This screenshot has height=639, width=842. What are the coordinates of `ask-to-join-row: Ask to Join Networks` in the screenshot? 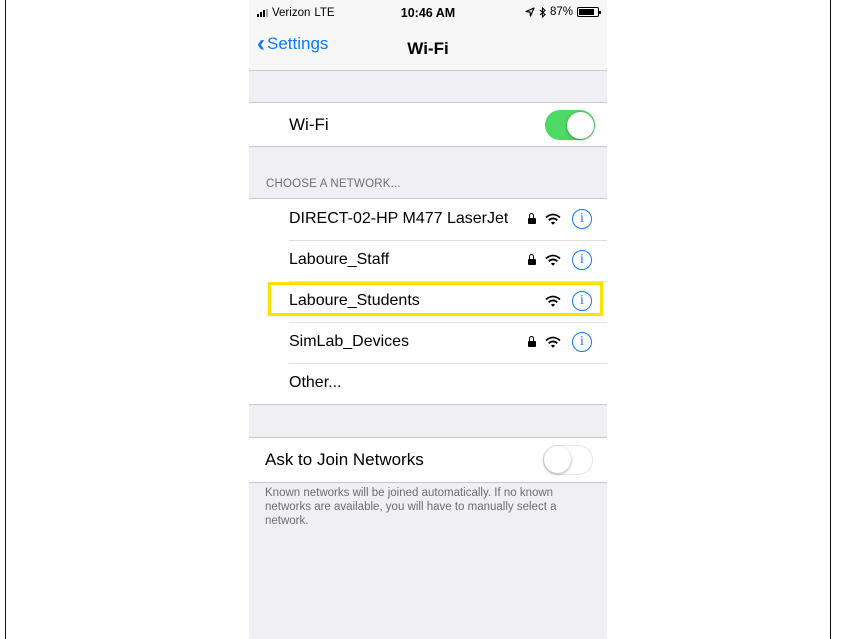 It's located at (428, 460).